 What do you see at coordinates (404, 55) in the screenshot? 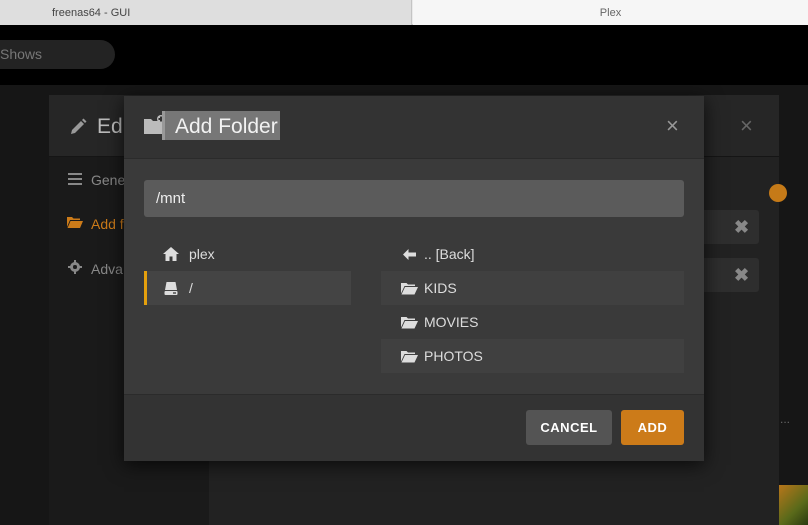
I see `plex-top-bar` at bounding box center [404, 55].